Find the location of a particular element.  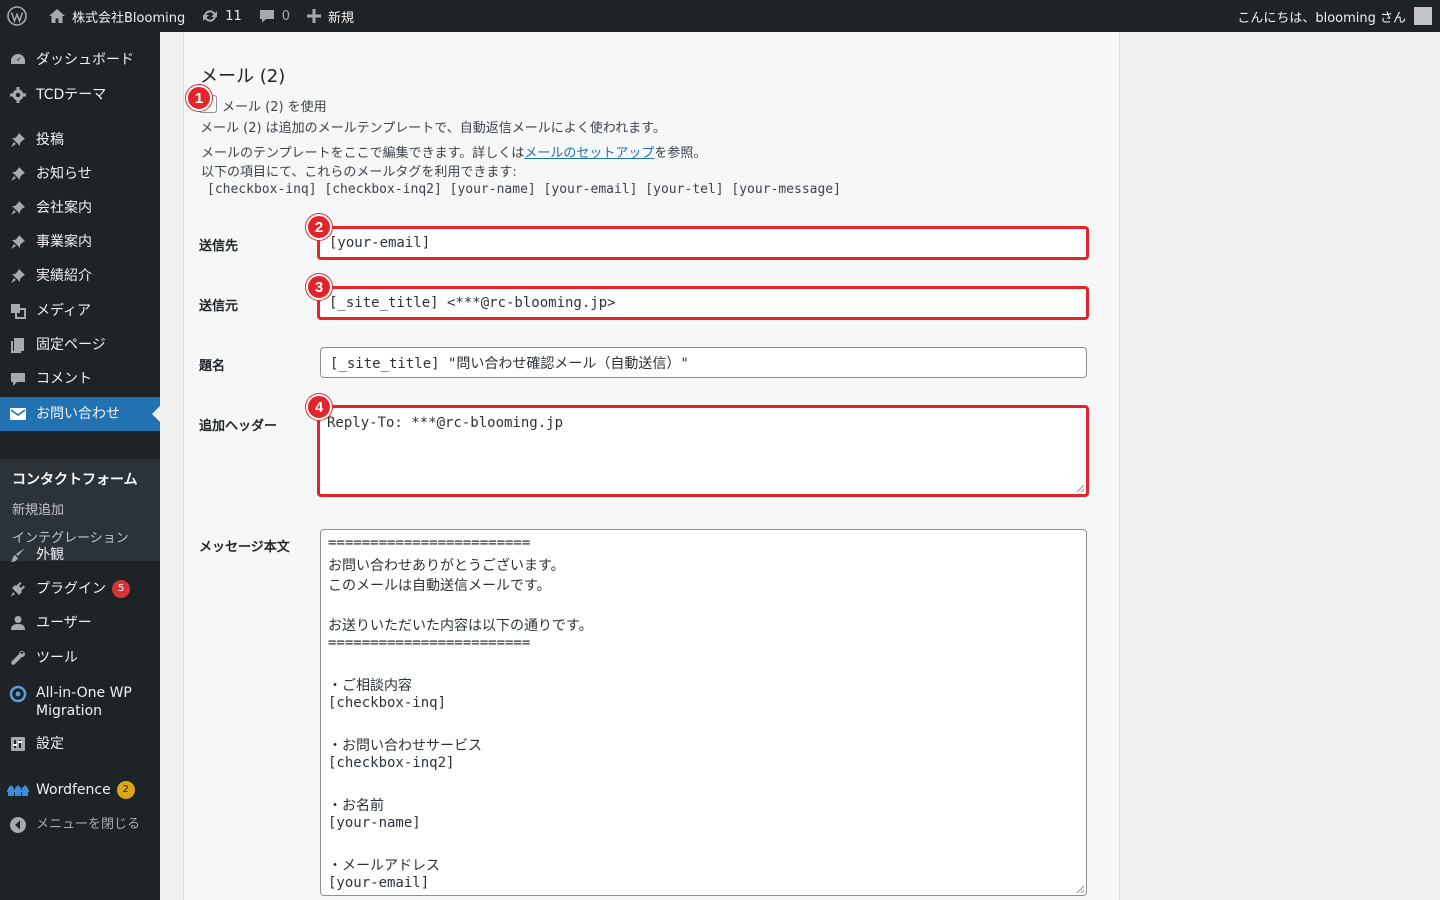

comment-bubble-icon is located at coordinates (266, 16).